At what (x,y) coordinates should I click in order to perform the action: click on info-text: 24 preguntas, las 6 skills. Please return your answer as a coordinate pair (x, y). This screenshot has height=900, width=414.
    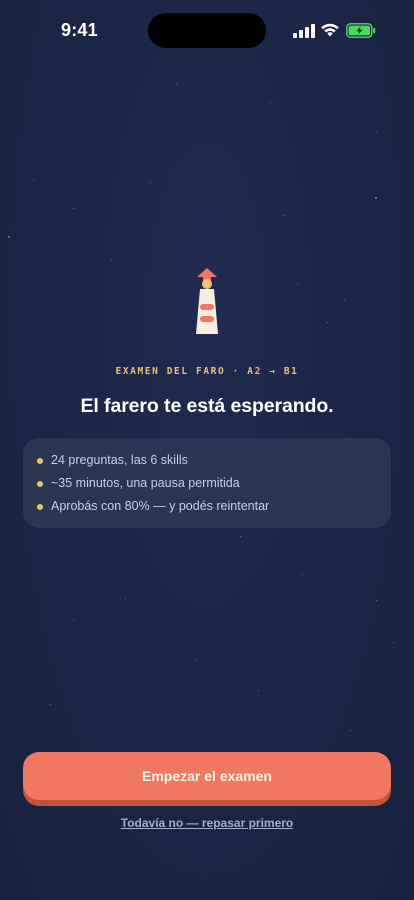
    Looking at the image, I should click on (119, 460).